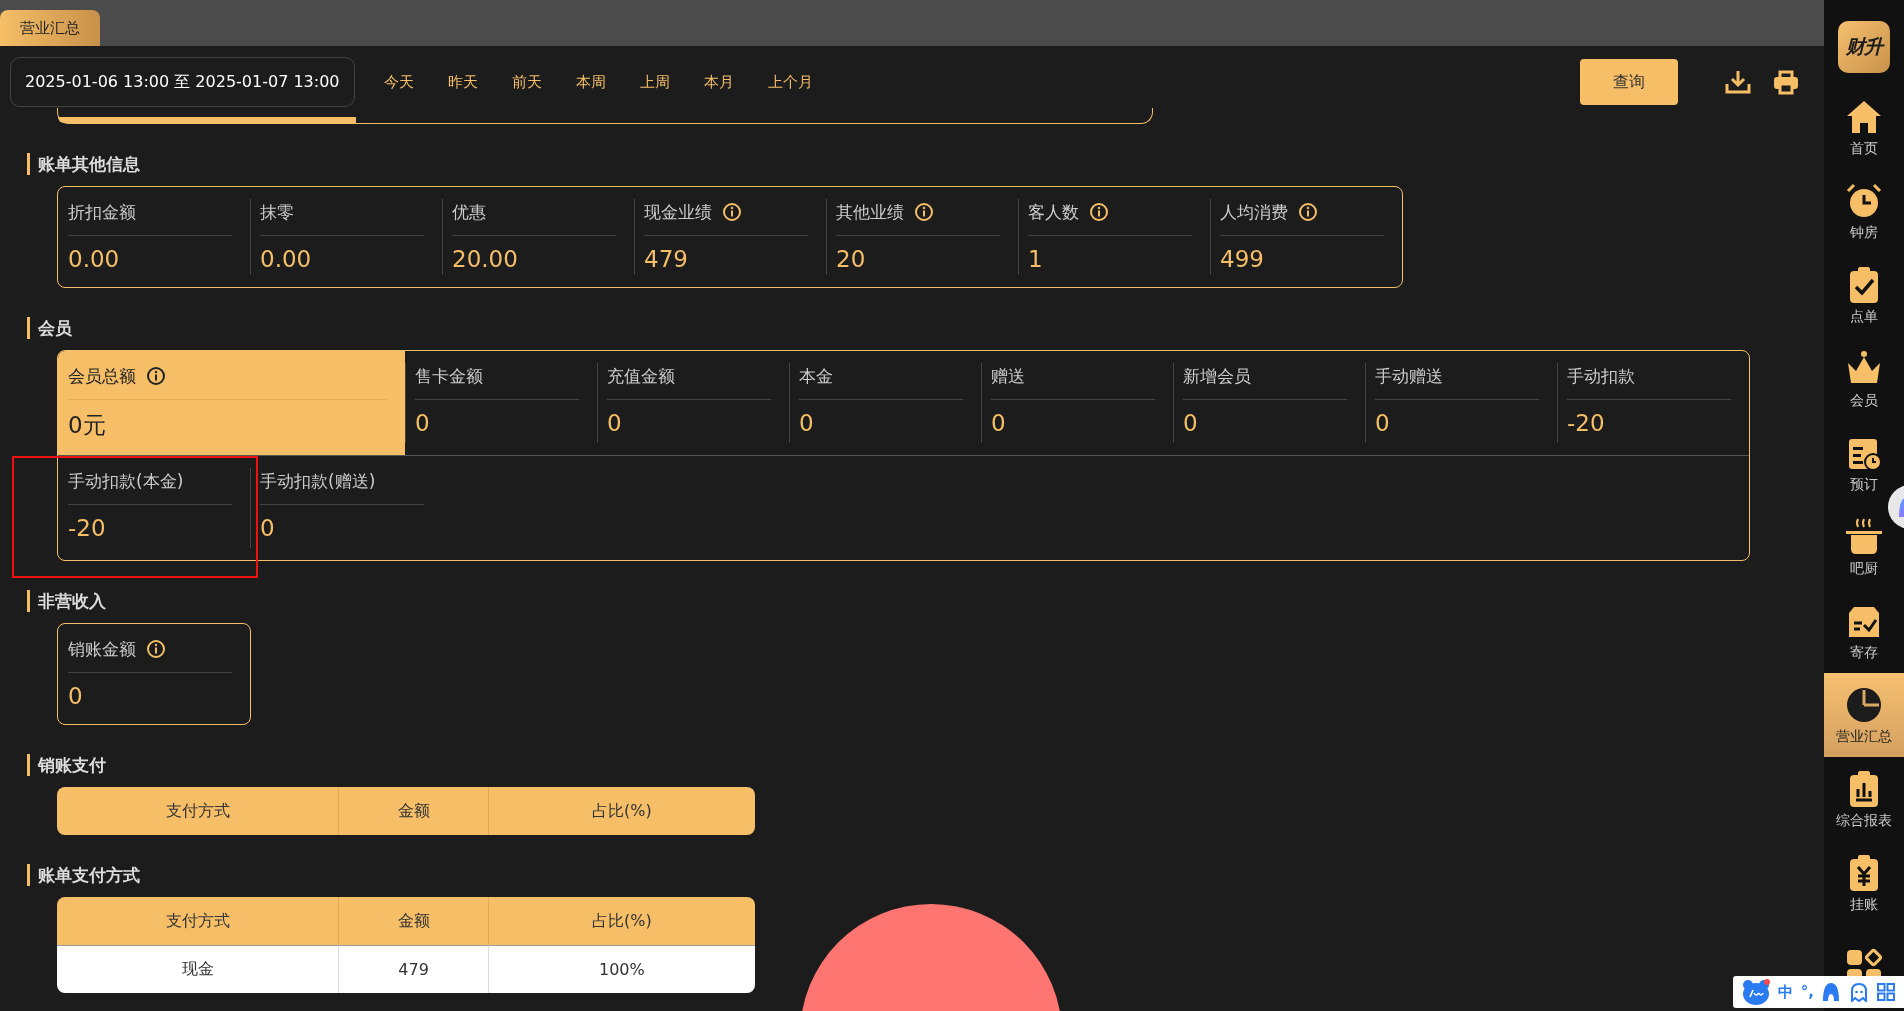 The width and height of the screenshot is (1904, 1011). What do you see at coordinates (50, 28) in the screenshot?
I see `page-tab: 营业汇总` at bounding box center [50, 28].